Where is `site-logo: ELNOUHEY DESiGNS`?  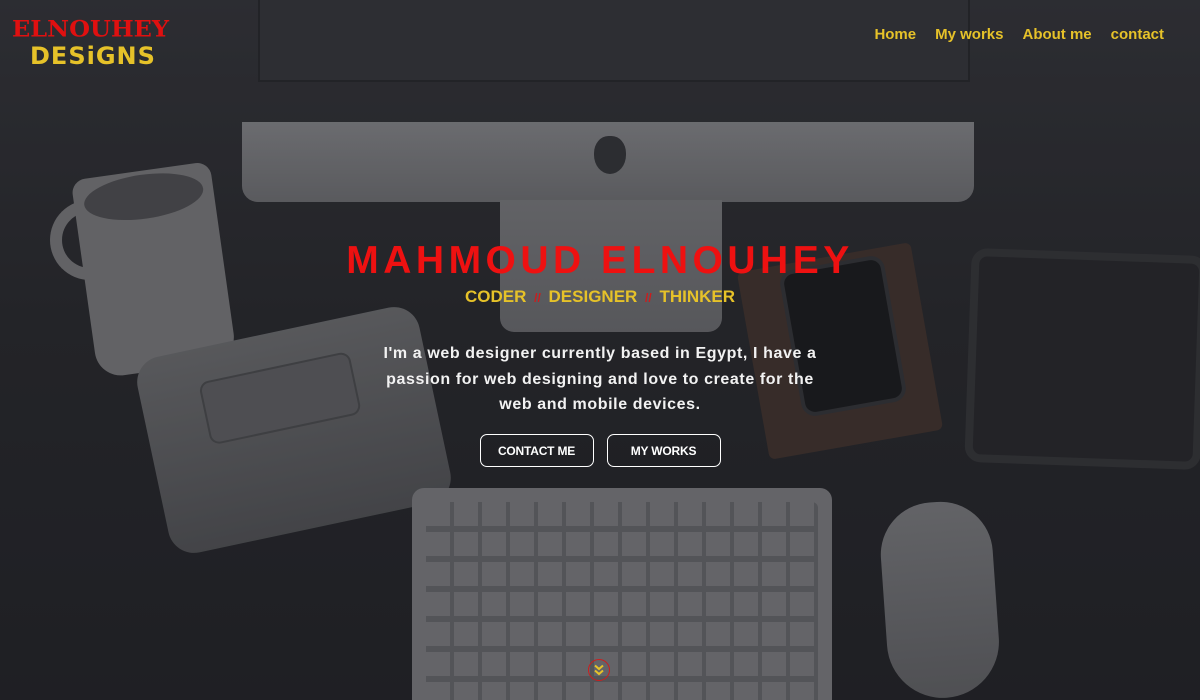 site-logo: ELNOUHEY DESiGNS is located at coordinates (91, 45).